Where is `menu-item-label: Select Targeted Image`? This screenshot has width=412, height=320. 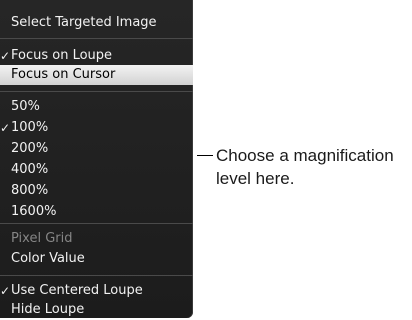
menu-item-label: Select Targeted Image is located at coordinates (84, 22).